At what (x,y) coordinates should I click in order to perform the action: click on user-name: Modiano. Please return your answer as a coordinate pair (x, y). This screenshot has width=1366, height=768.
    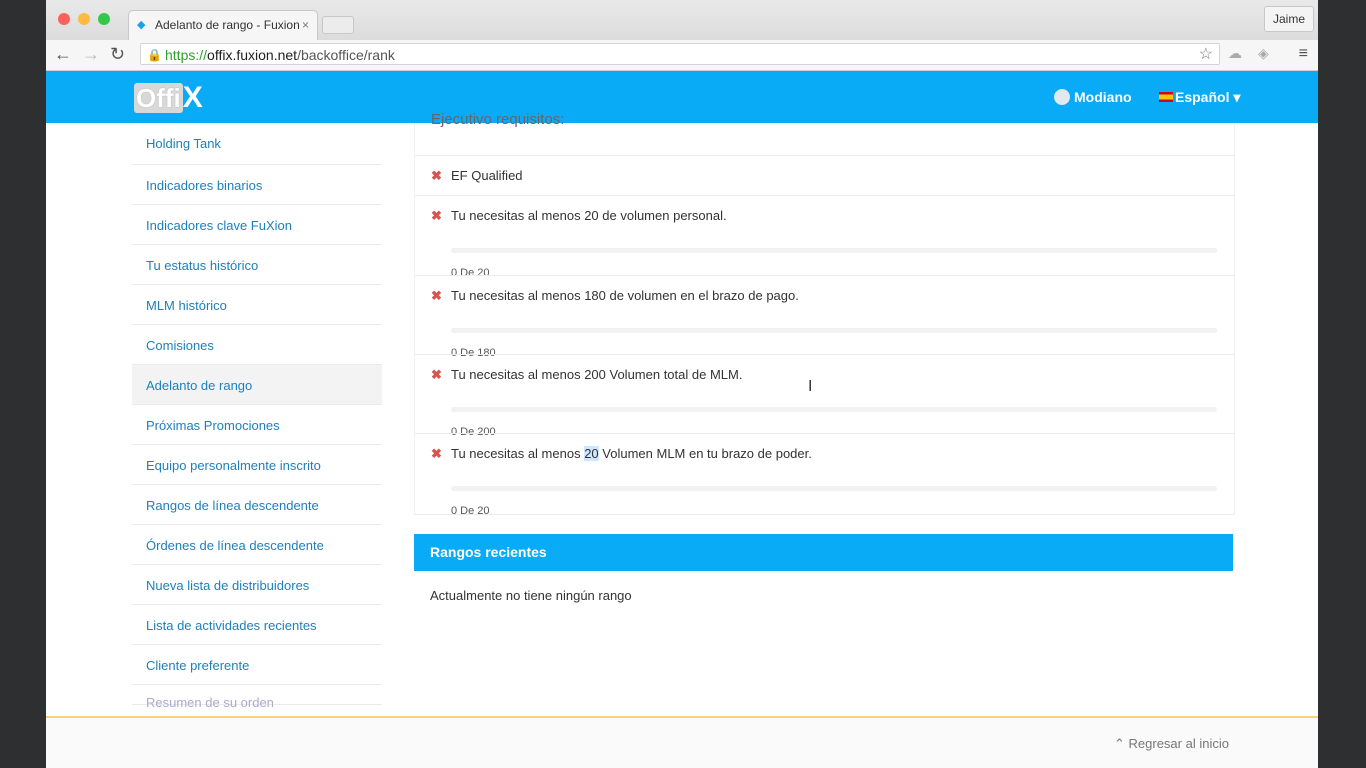
    Looking at the image, I should click on (1103, 97).